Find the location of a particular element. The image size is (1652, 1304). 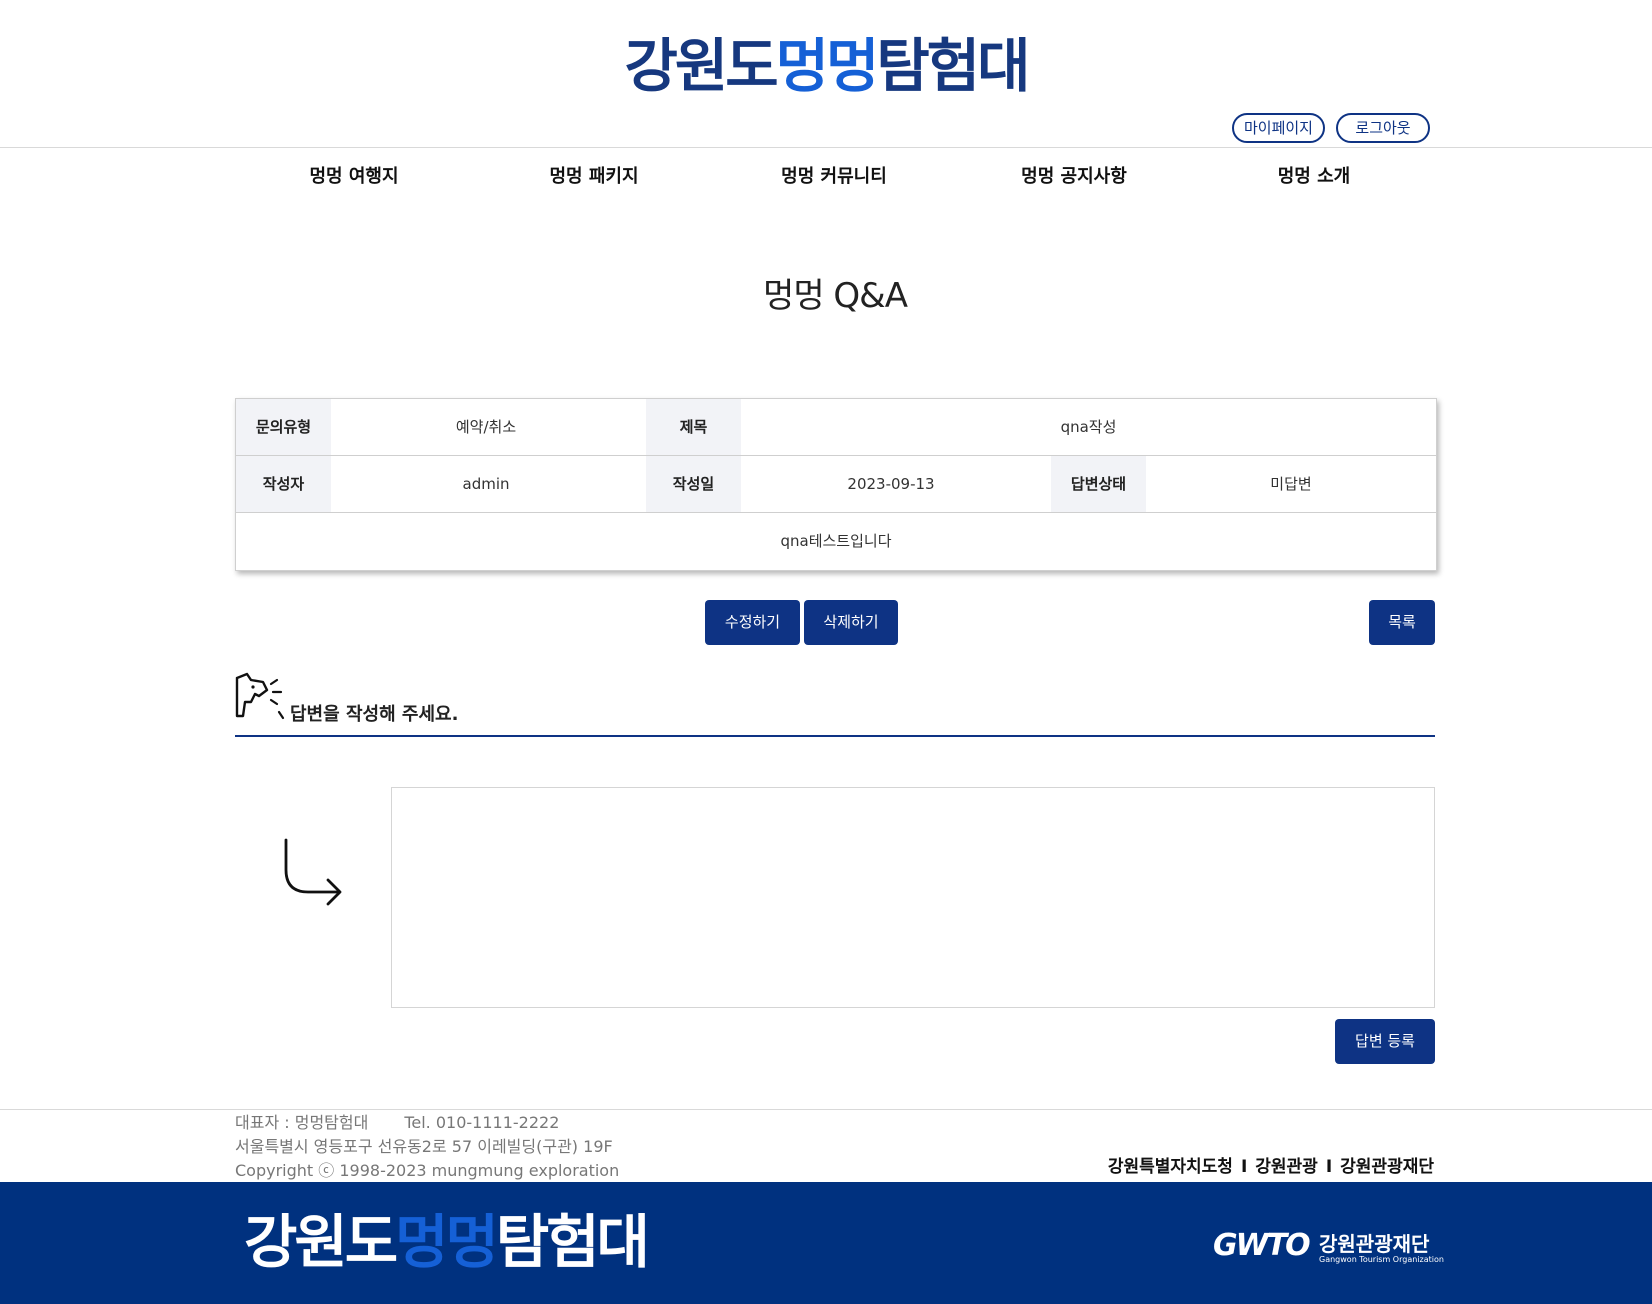

delete-button: 삭제하기 is located at coordinates (851, 622).